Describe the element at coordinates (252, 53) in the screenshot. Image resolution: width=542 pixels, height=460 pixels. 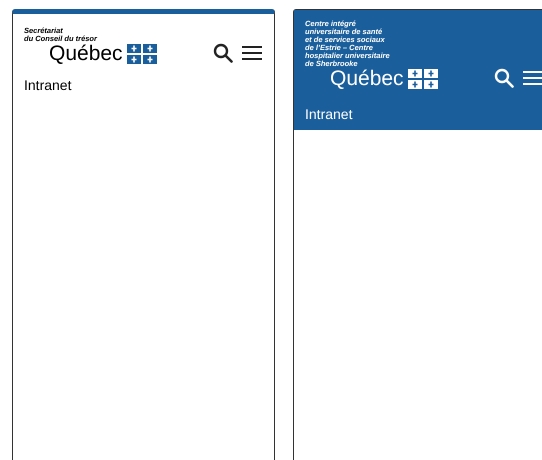
I see `menu-icon` at that location.